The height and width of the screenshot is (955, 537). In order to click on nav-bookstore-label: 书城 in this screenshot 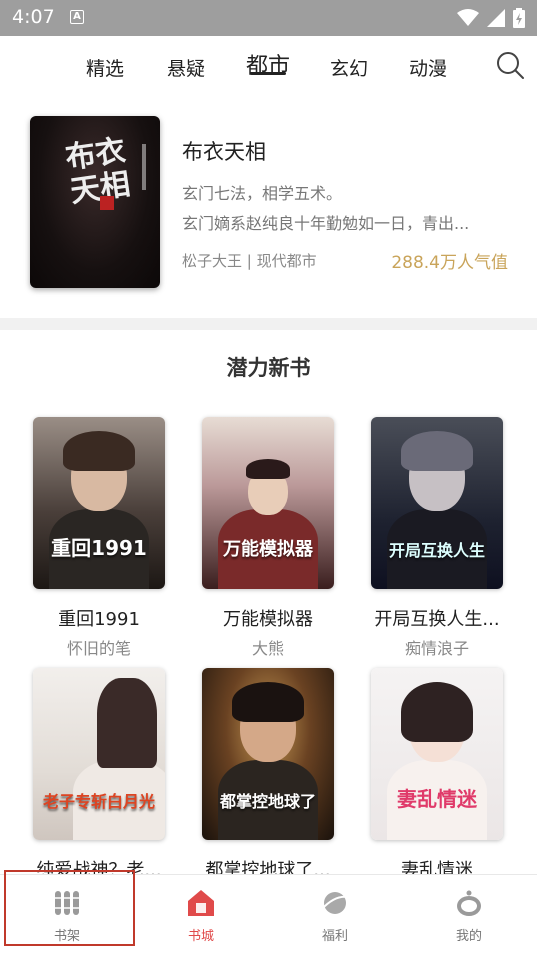, I will do `click(200, 936)`.